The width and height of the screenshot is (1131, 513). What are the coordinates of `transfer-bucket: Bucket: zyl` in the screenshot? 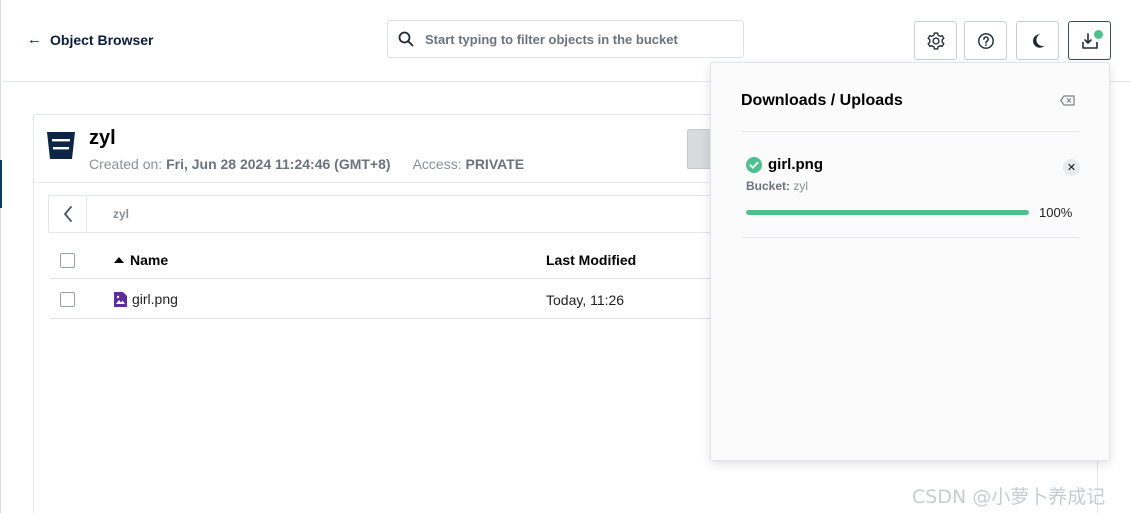 It's located at (912, 186).